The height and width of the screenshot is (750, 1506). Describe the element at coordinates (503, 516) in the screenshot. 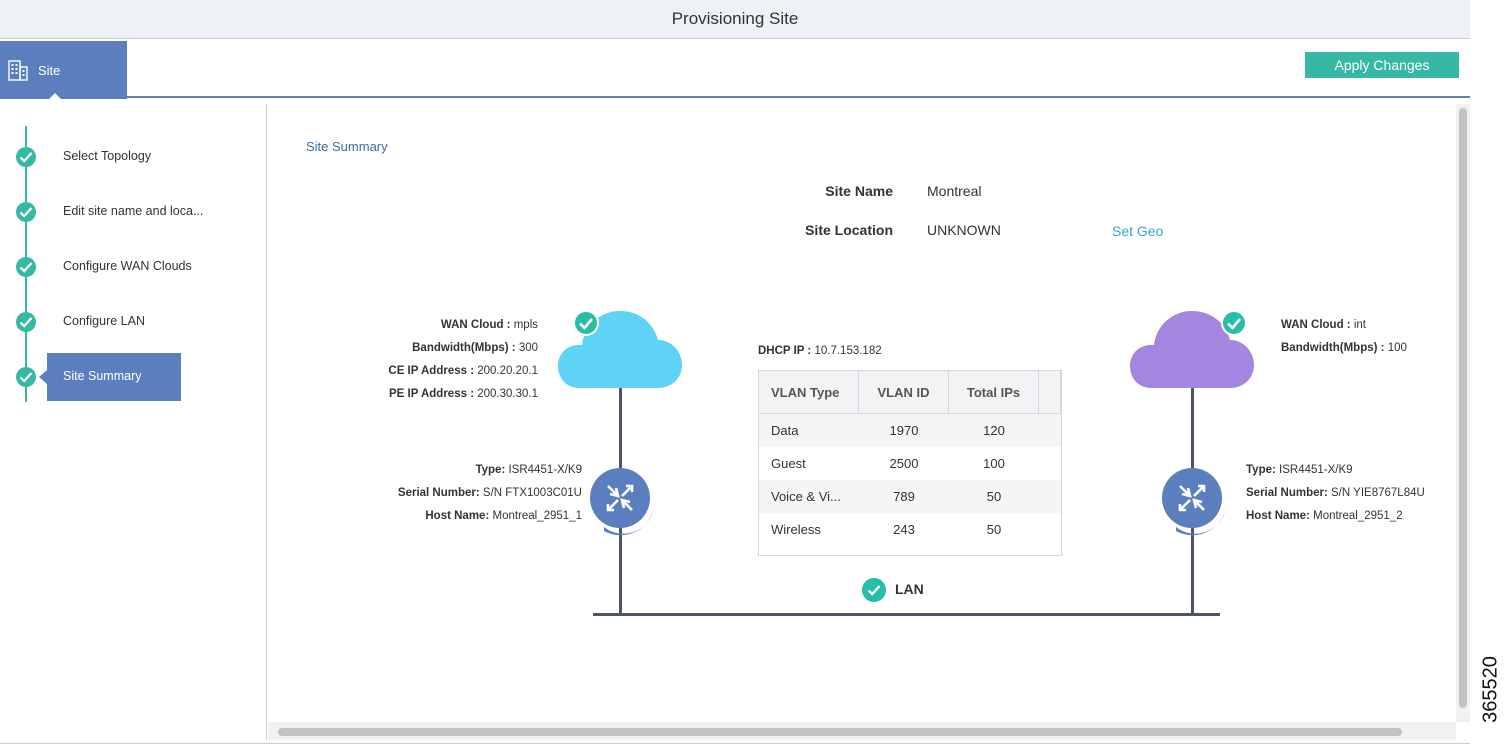

I see `host-row: Host Name: Montreal_2951_1` at that location.